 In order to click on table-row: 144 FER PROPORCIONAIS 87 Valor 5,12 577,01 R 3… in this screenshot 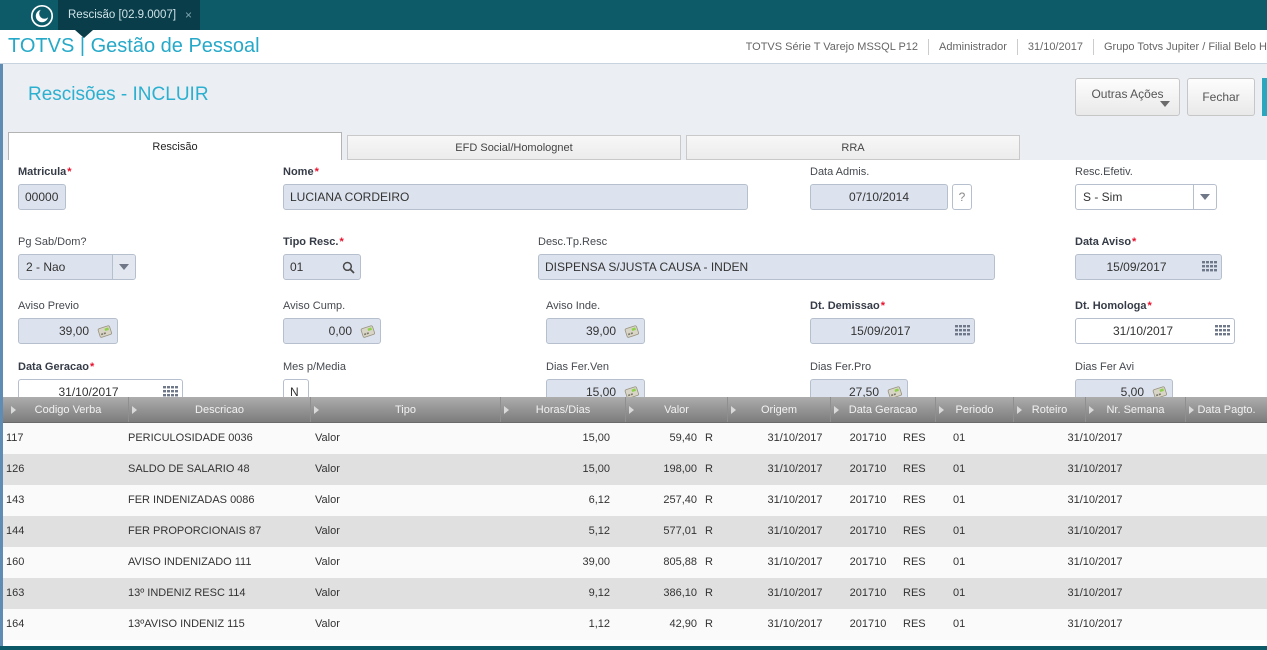, I will do `click(633, 531)`.